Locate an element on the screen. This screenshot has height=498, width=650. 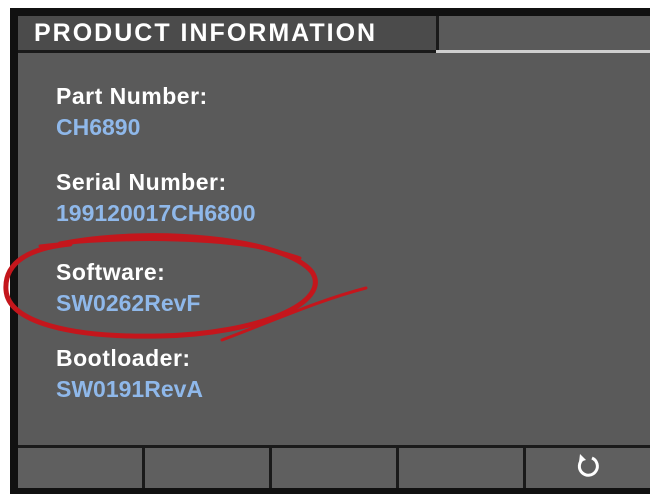
title-bar: PRODUCT INFORMATION is located at coordinates (228, 34).